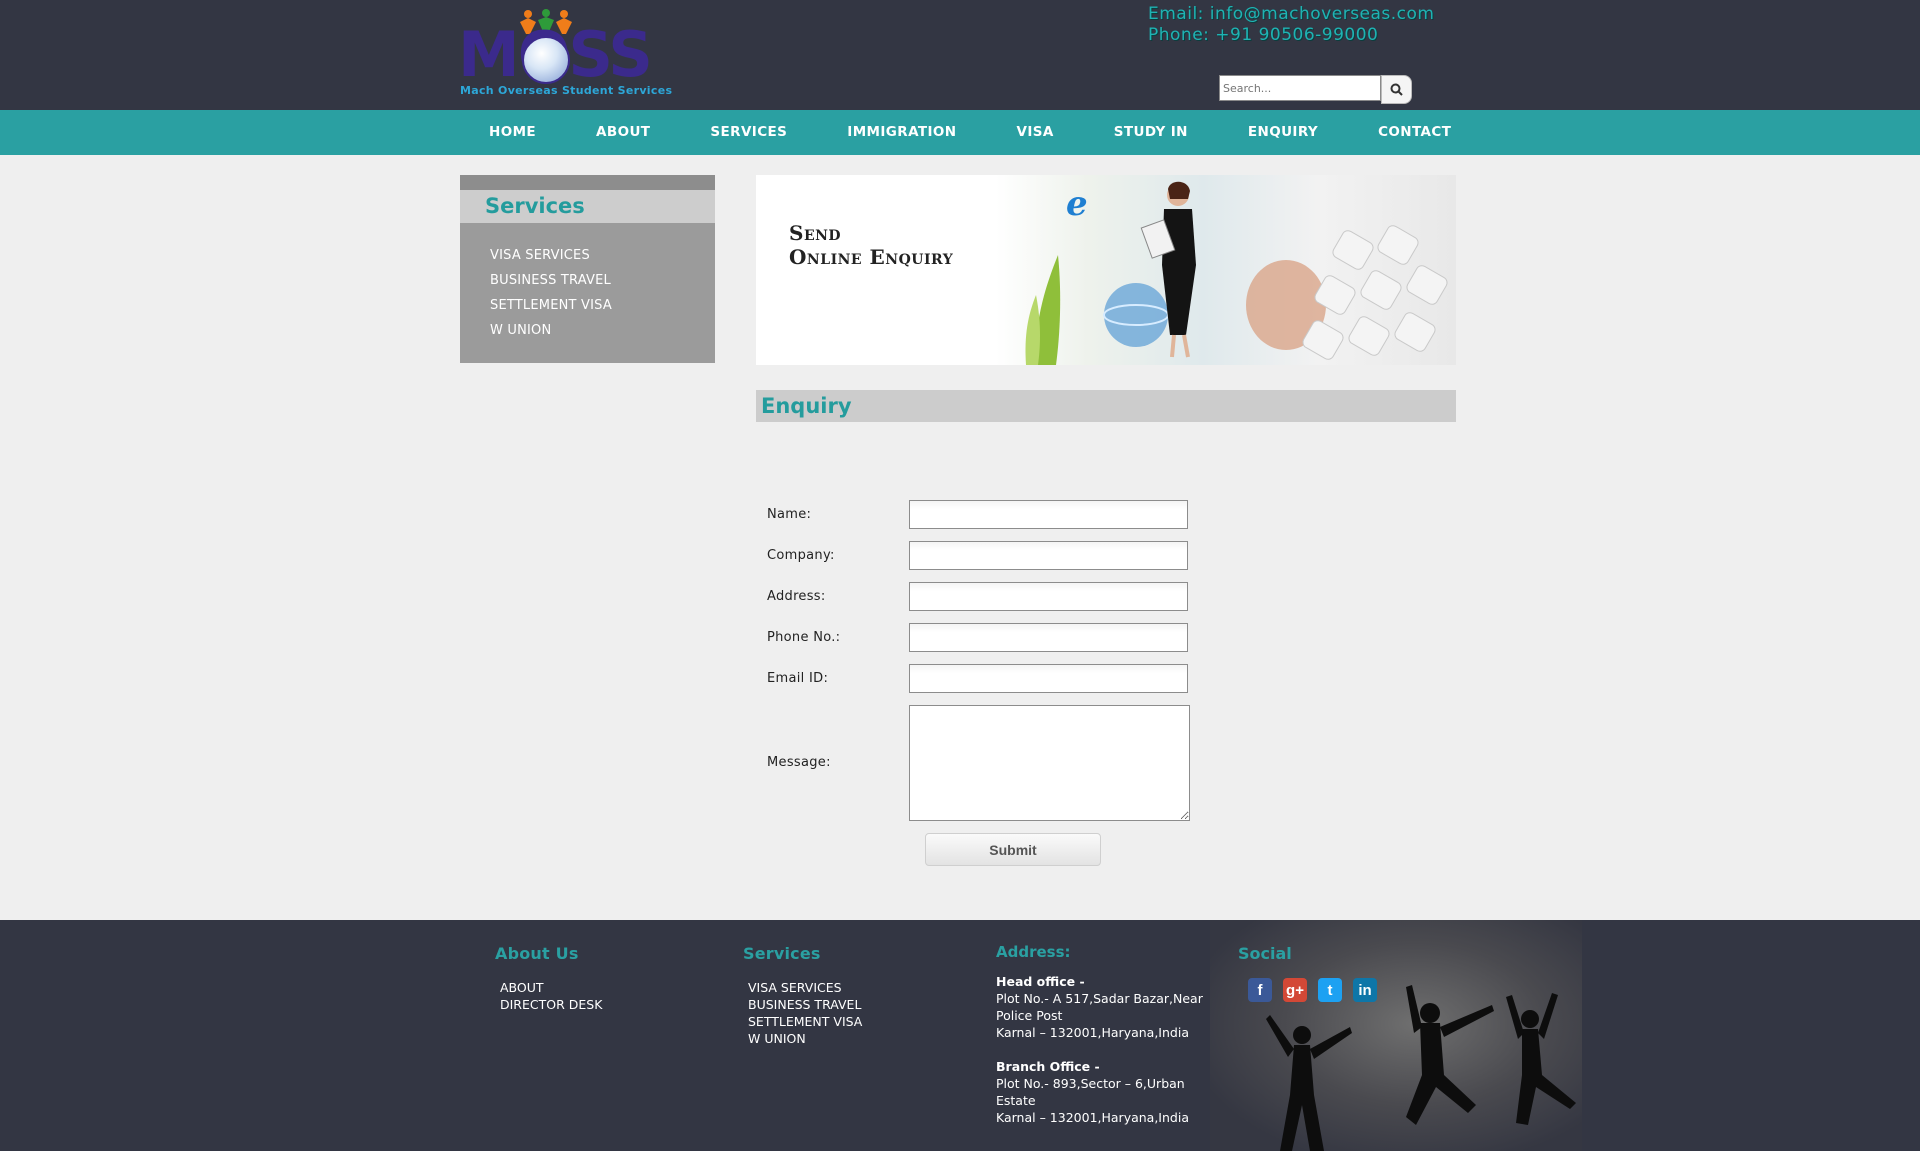 This screenshot has width=1920, height=1151. I want to click on banner-illustration: e, so click(1236, 273).